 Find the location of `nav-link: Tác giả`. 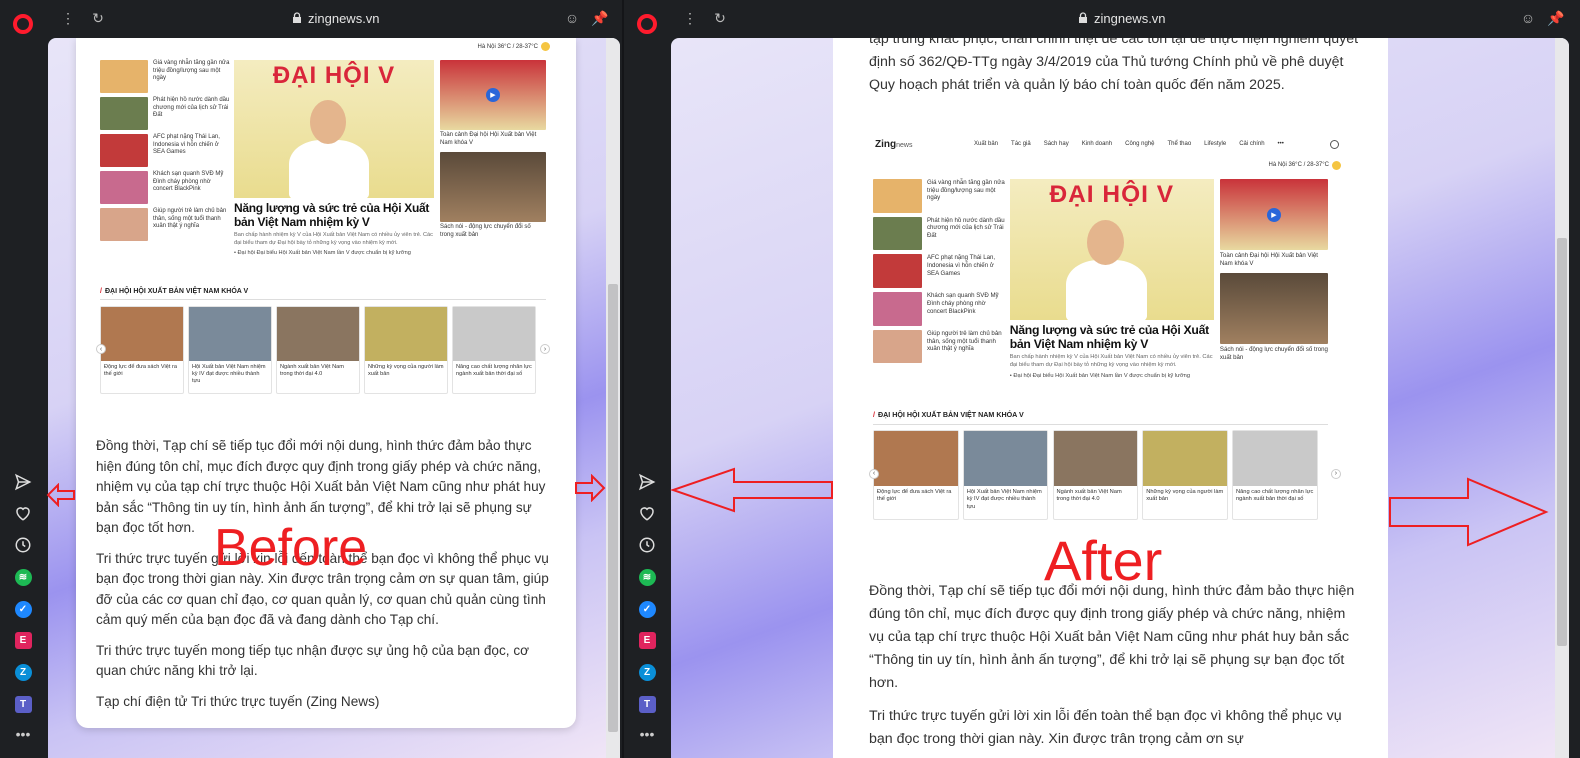

nav-link: Tác giả is located at coordinates (1021, 144).